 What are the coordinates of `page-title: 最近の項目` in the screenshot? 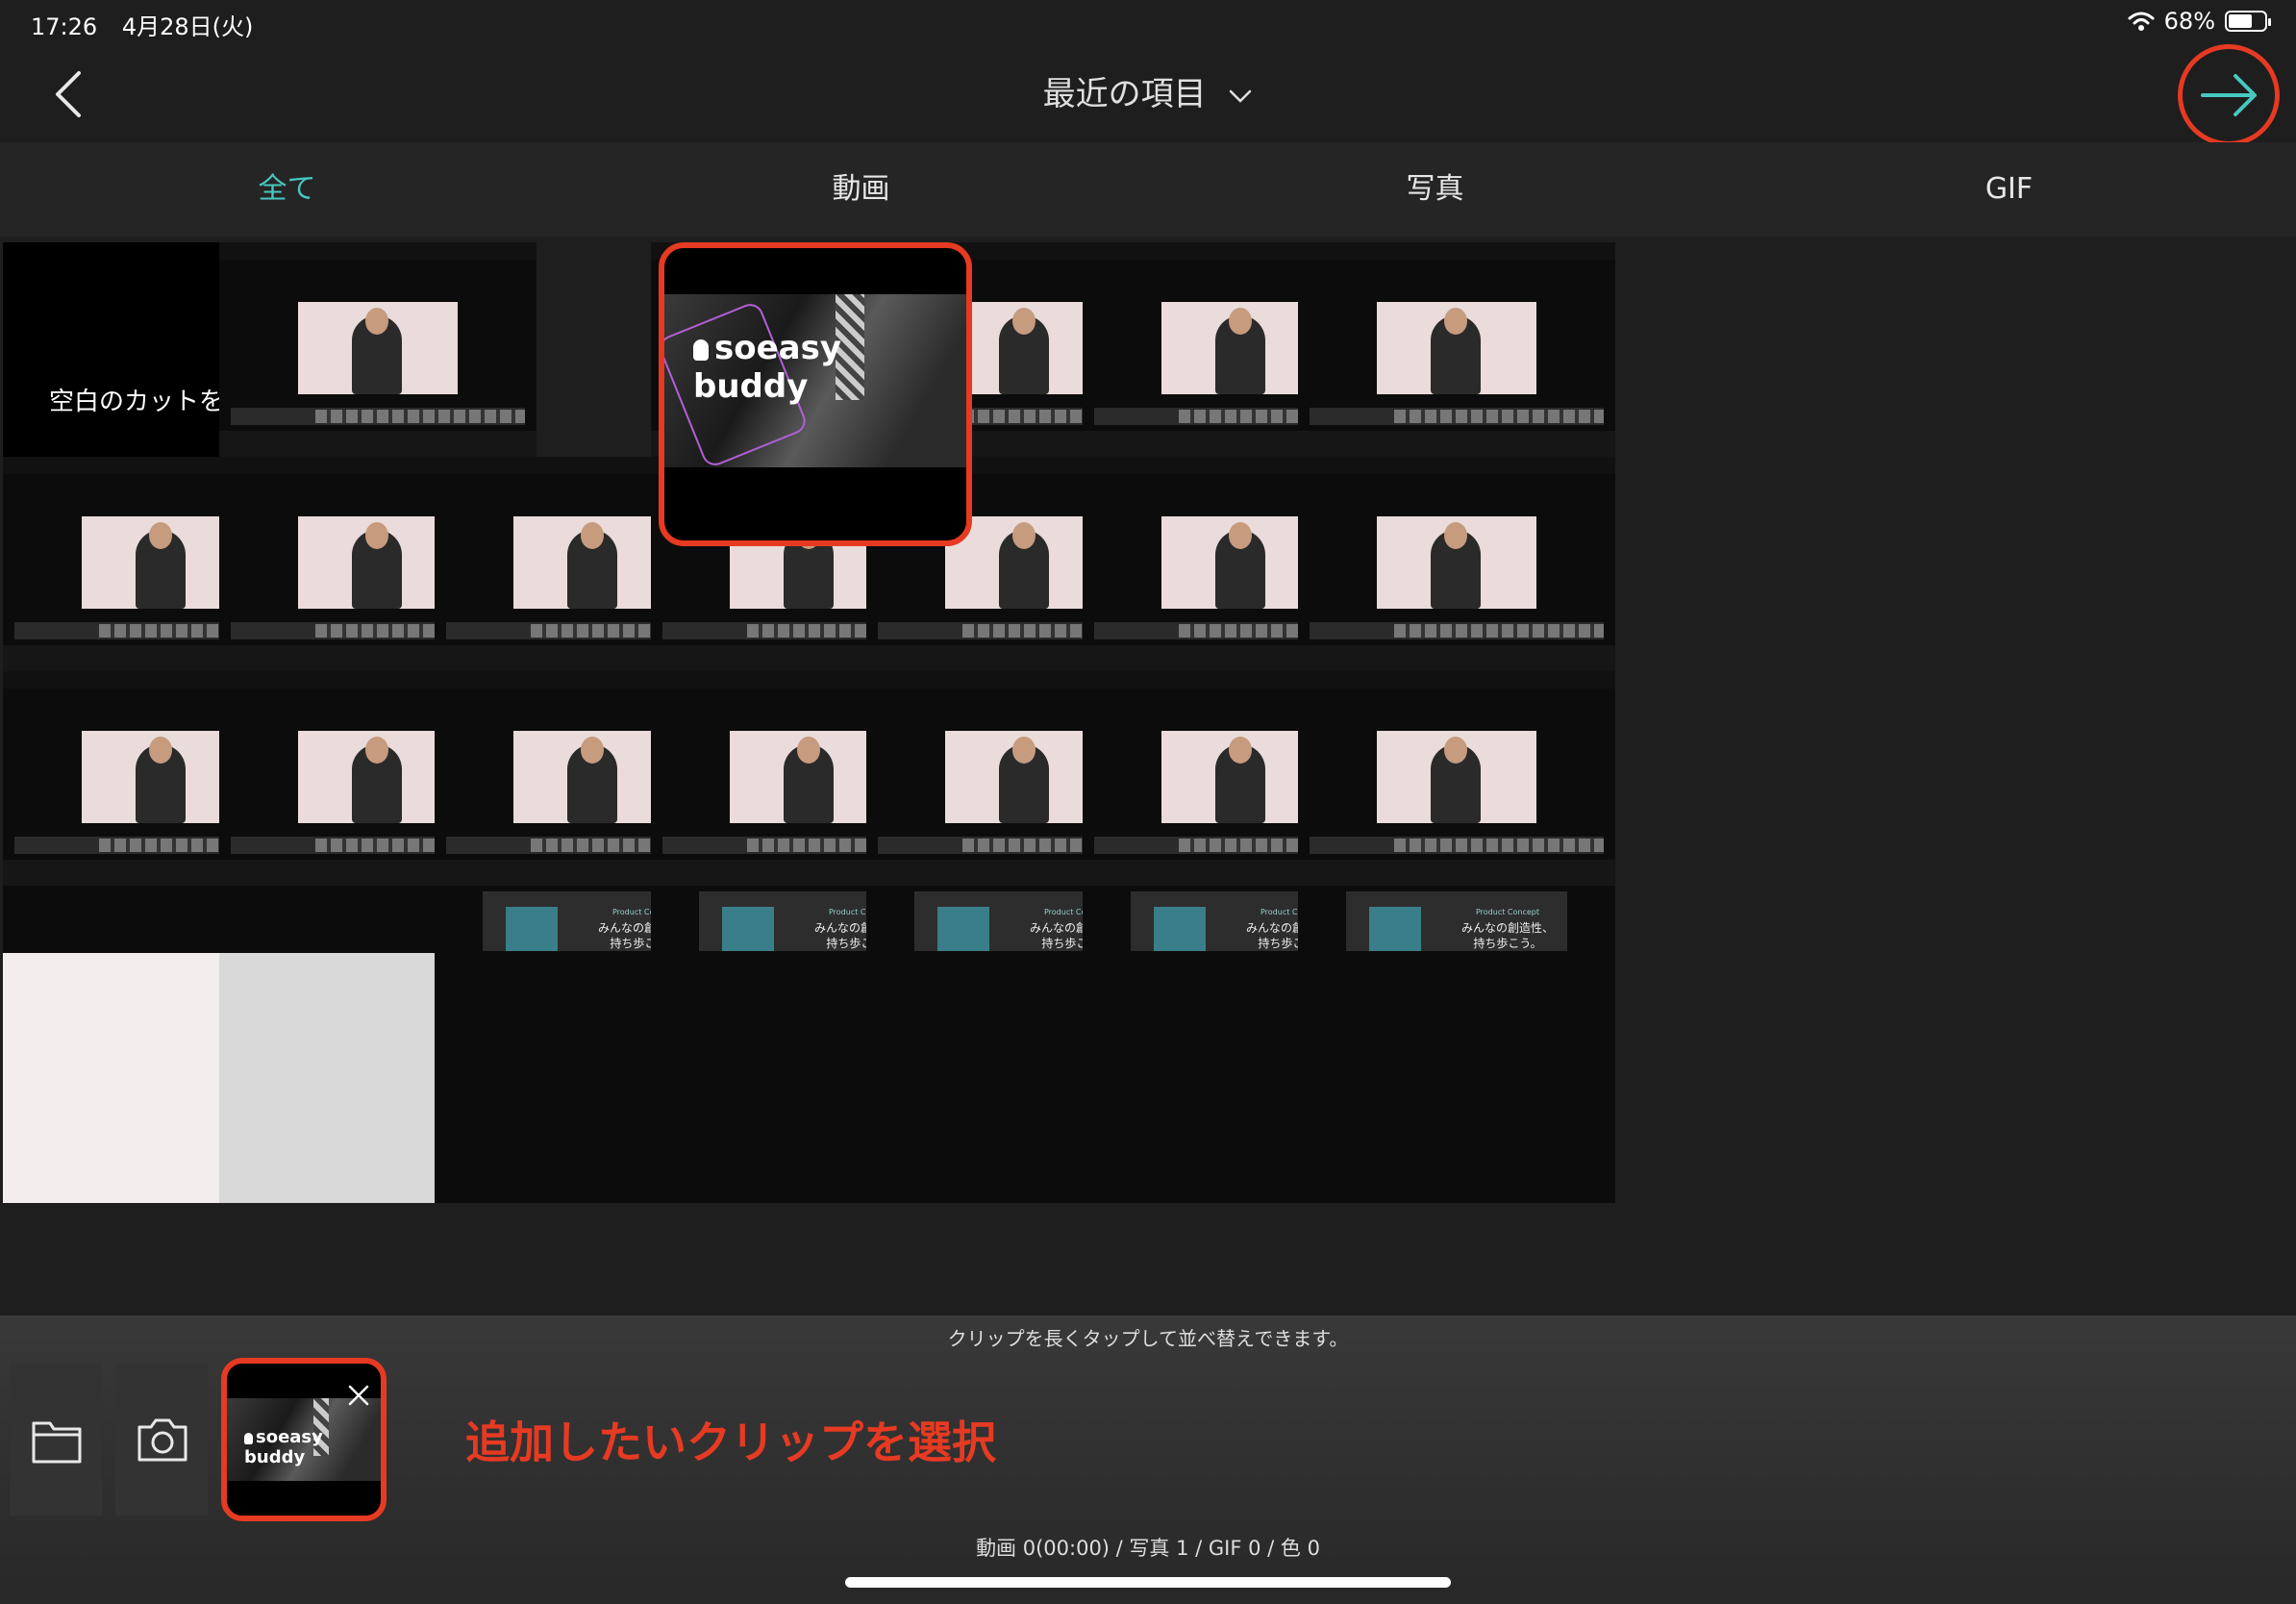 It's located at (1124, 94).